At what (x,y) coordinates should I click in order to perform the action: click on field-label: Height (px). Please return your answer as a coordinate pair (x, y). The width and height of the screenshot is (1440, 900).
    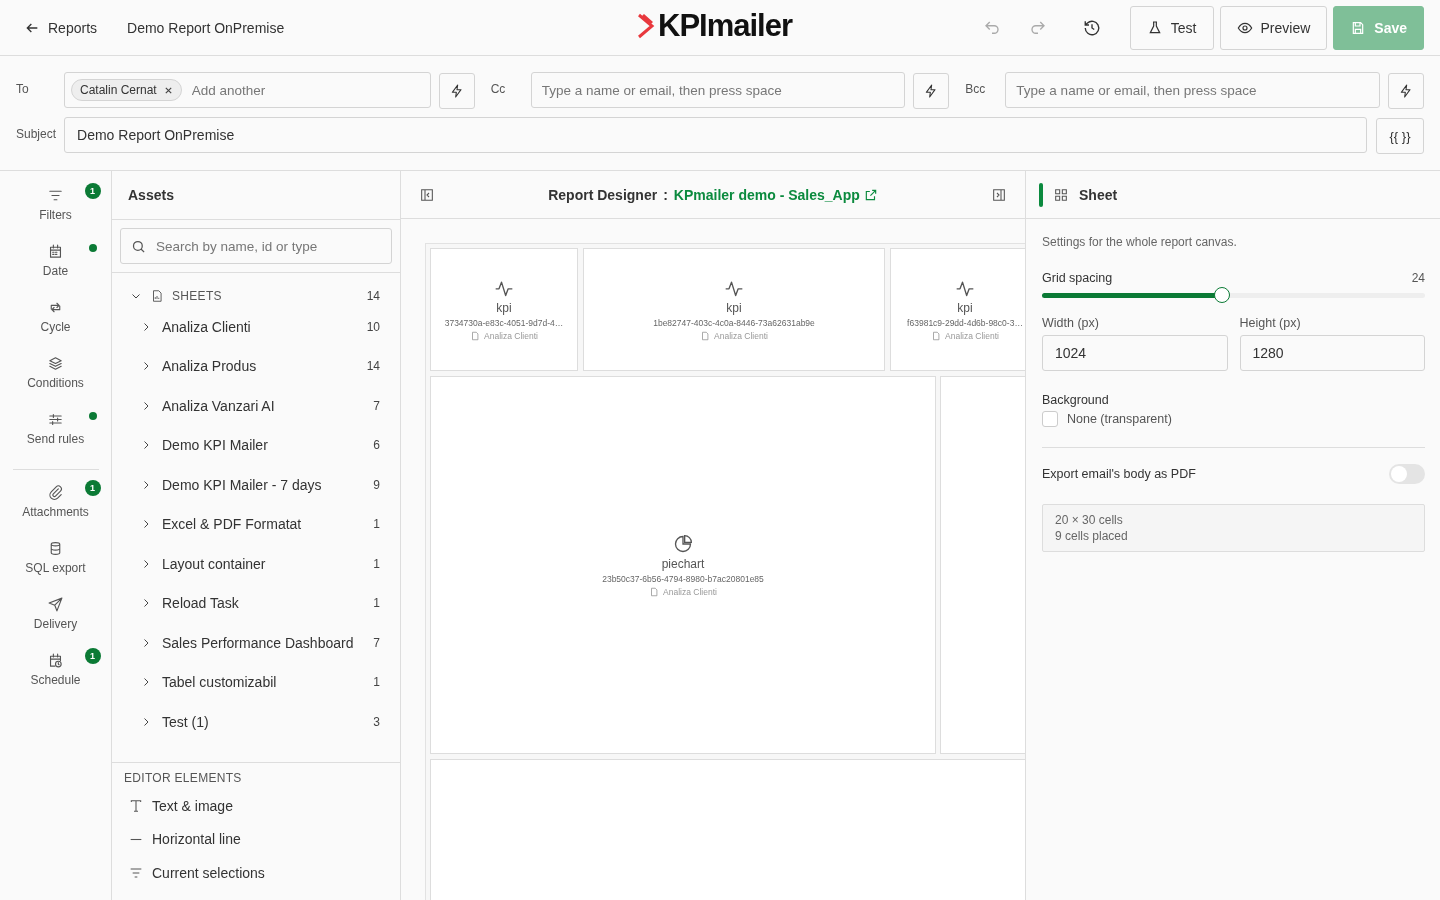
    Looking at the image, I should click on (1270, 323).